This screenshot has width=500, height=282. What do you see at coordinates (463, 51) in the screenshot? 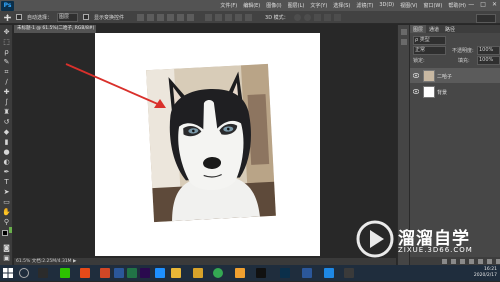
I see `opacity-label: 不透明度:` at bounding box center [463, 51].